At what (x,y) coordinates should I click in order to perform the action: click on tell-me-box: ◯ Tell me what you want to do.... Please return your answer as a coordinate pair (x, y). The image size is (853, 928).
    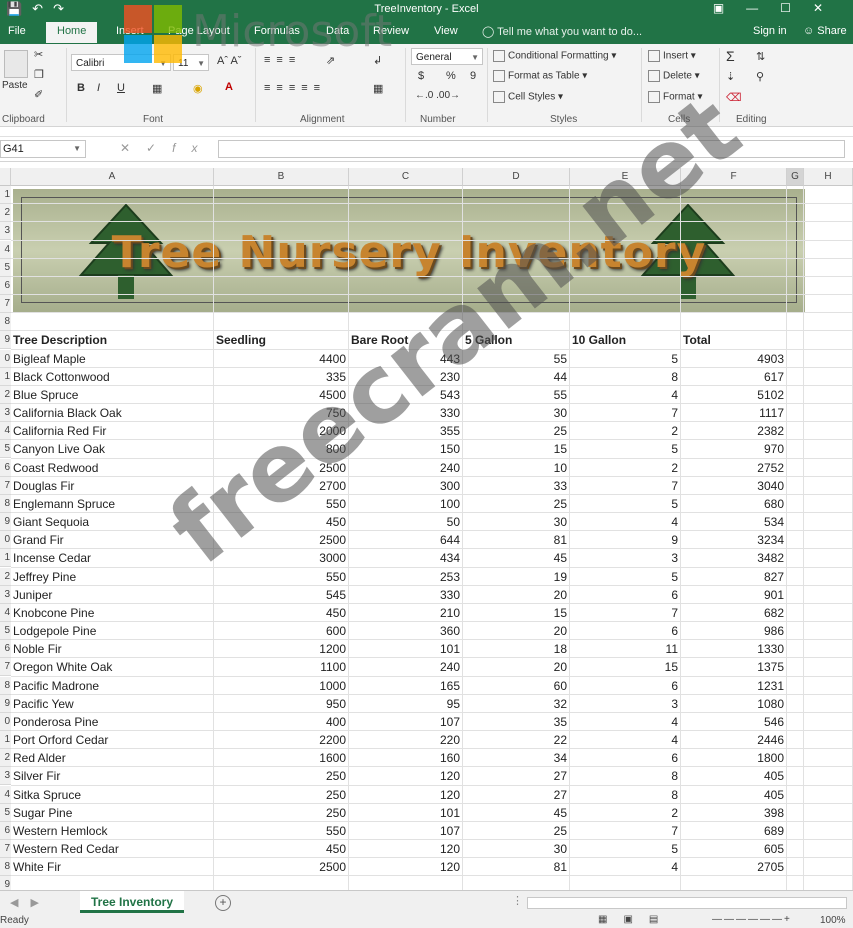
    Looking at the image, I should click on (562, 31).